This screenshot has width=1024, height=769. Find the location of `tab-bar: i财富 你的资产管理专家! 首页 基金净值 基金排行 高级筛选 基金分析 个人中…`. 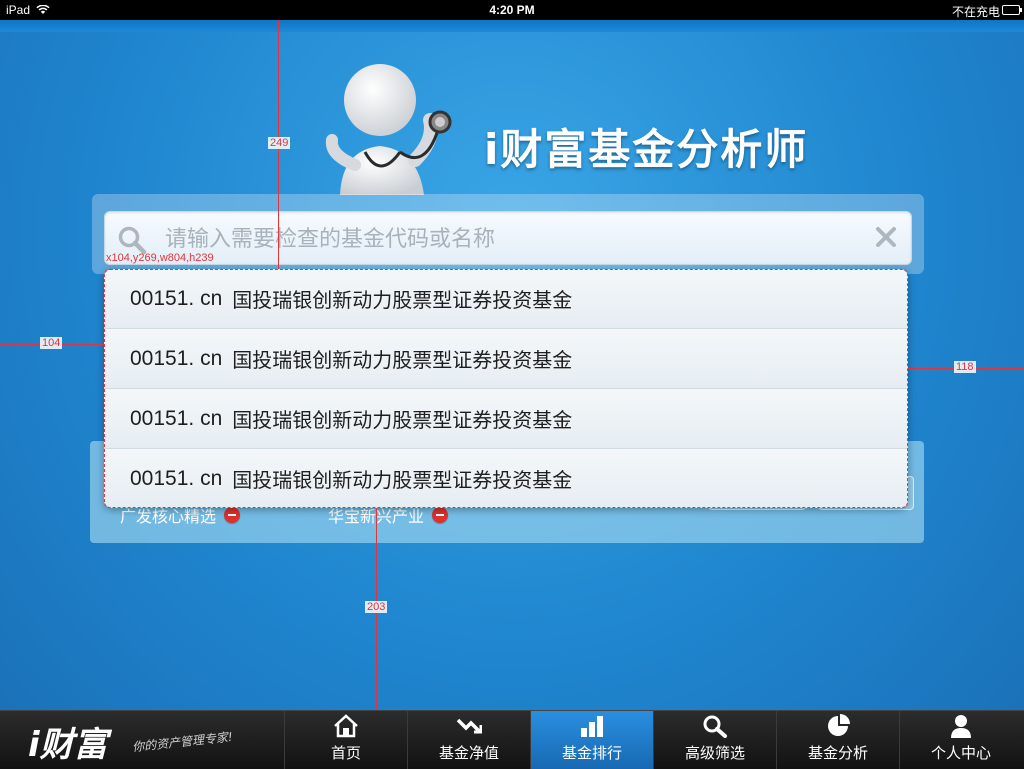

tab-bar: i财富 你的资产管理专家! 首页 基金净值 基金排行 高级筛选 基金分析 个人中… is located at coordinates (512, 739).